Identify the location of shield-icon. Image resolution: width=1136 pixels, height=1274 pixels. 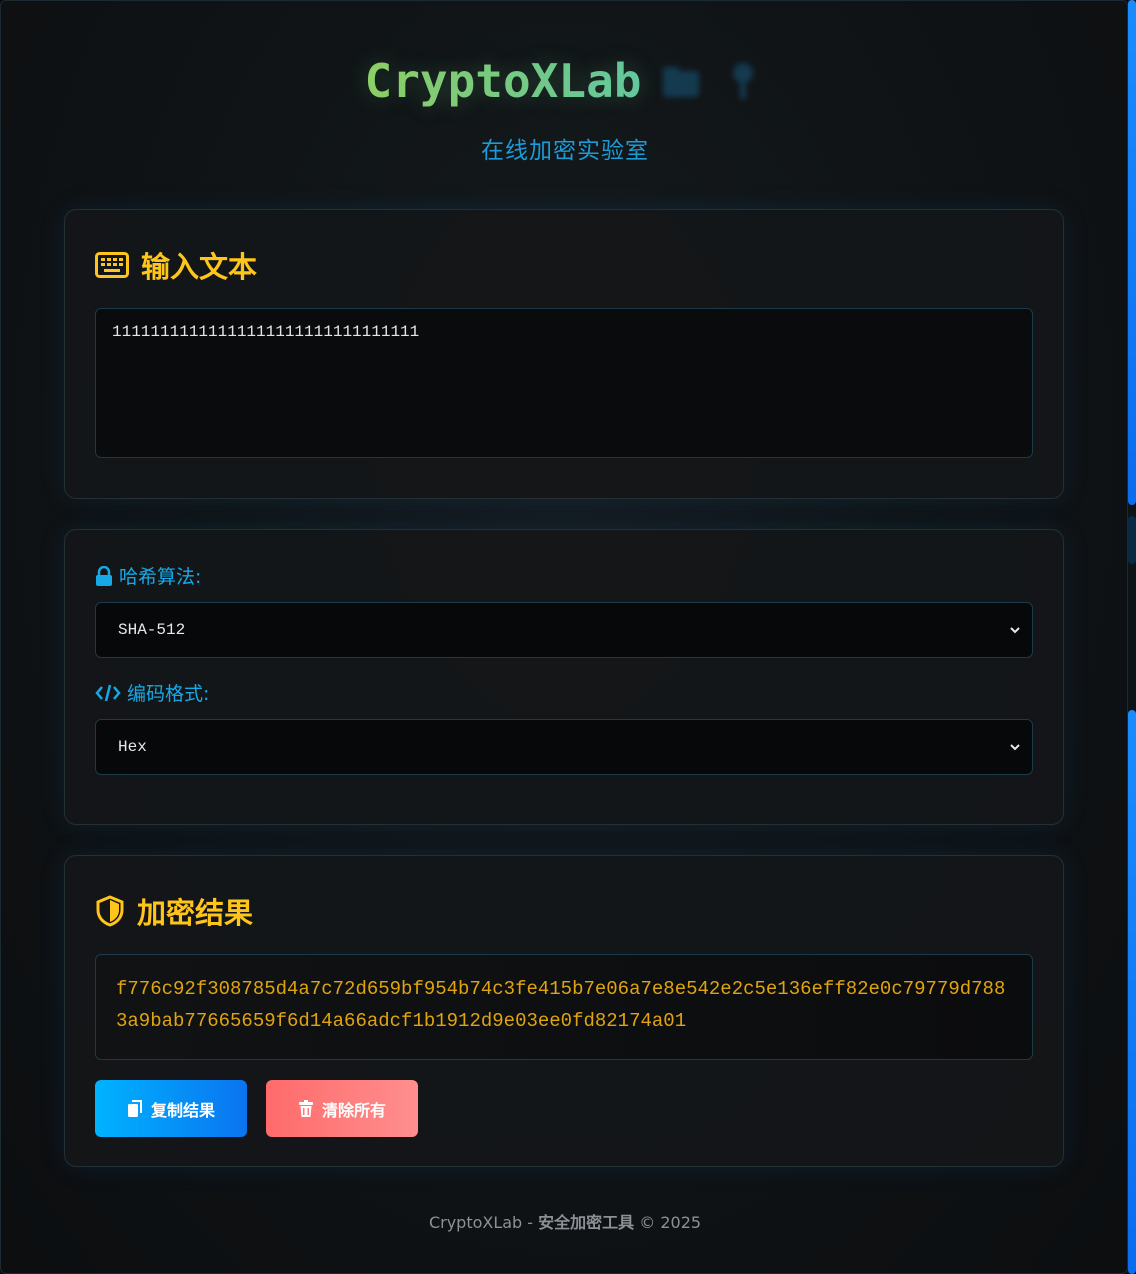
(110, 911).